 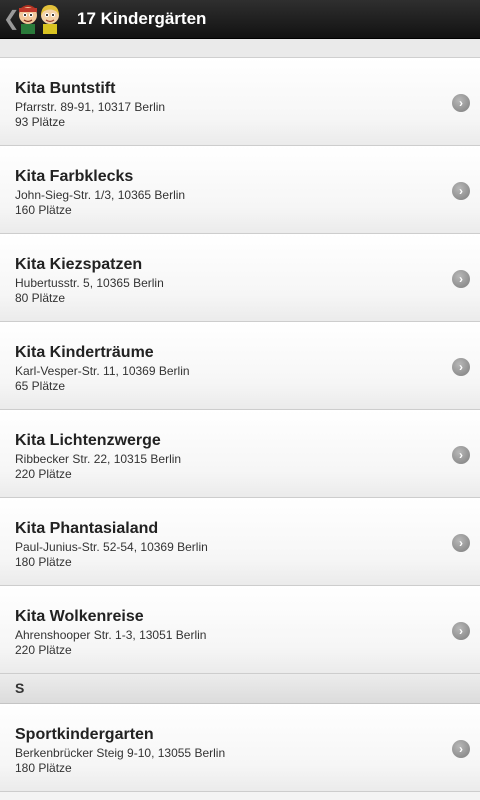 What do you see at coordinates (90, 107) in the screenshot?
I see `item-address: Pfarrstr. 89-91, 10317 Berlin` at bounding box center [90, 107].